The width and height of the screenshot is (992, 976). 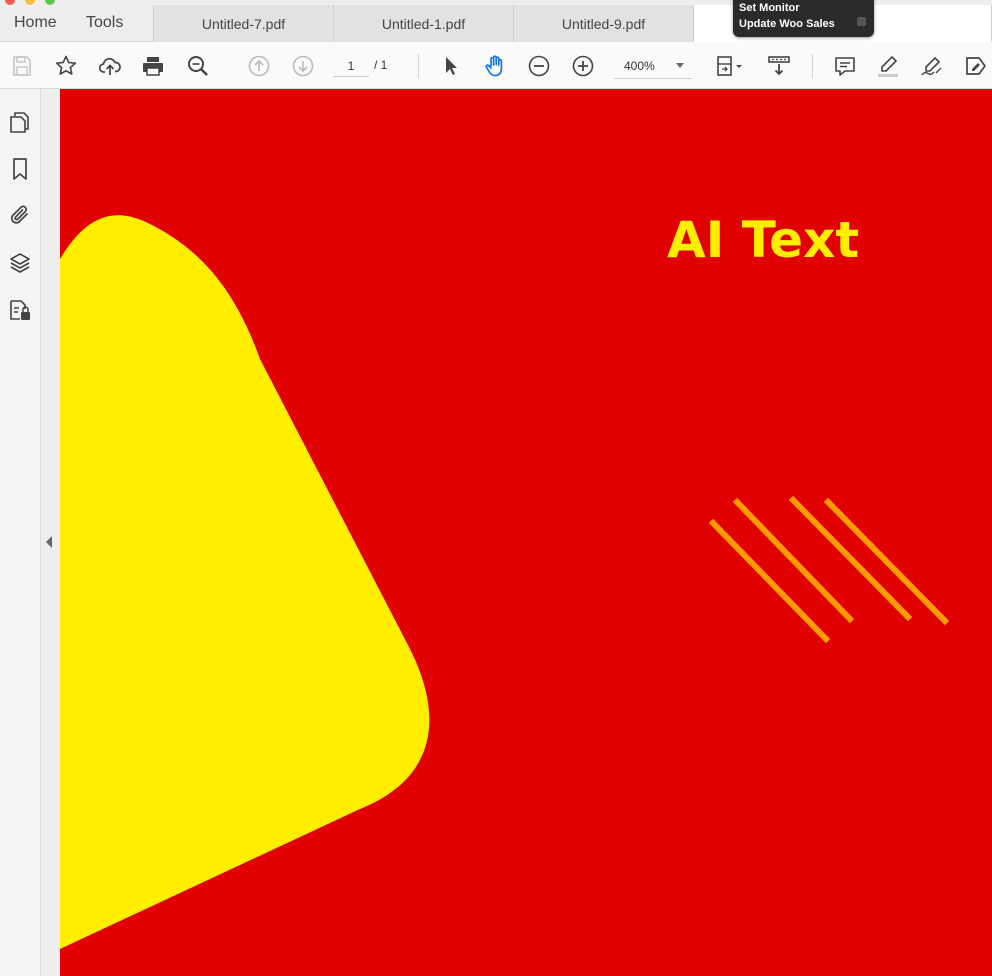 What do you see at coordinates (104, 23) in the screenshot?
I see `tools-tab: Tools` at bounding box center [104, 23].